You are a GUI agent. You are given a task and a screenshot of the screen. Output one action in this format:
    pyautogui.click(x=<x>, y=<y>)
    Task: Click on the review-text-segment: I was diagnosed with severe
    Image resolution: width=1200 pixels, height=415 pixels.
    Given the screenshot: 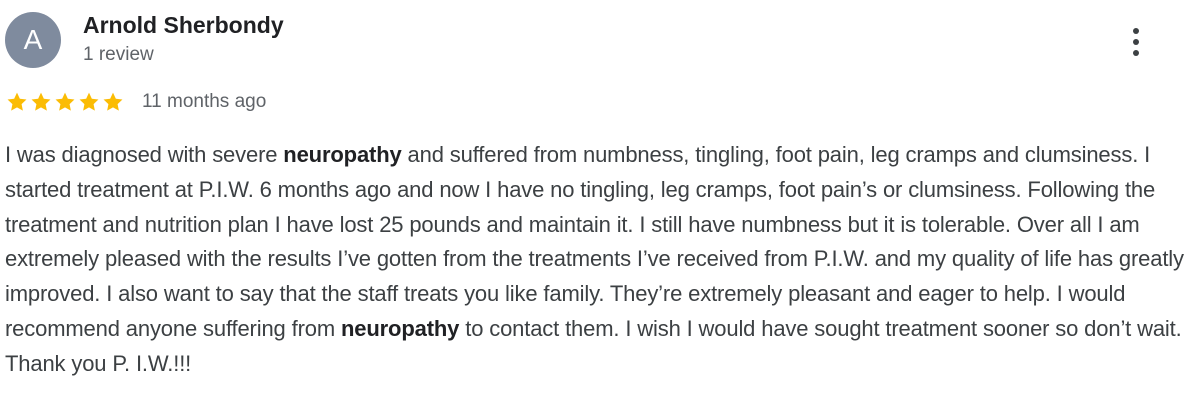 What is the action you would take?
    pyautogui.click(x=144, y=154)
    